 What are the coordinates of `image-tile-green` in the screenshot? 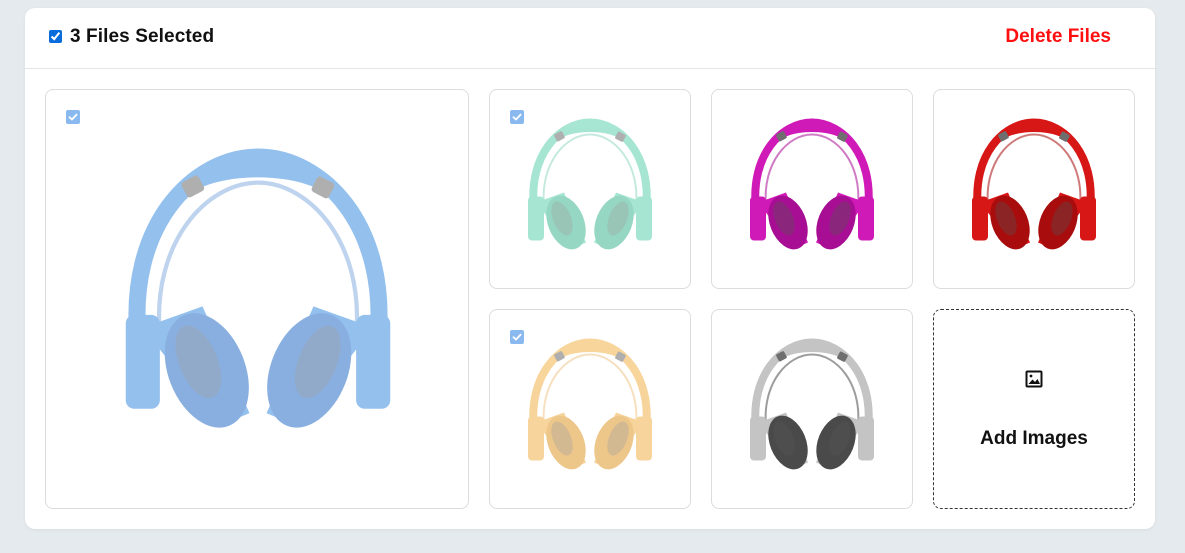 It's located at (590, 189).